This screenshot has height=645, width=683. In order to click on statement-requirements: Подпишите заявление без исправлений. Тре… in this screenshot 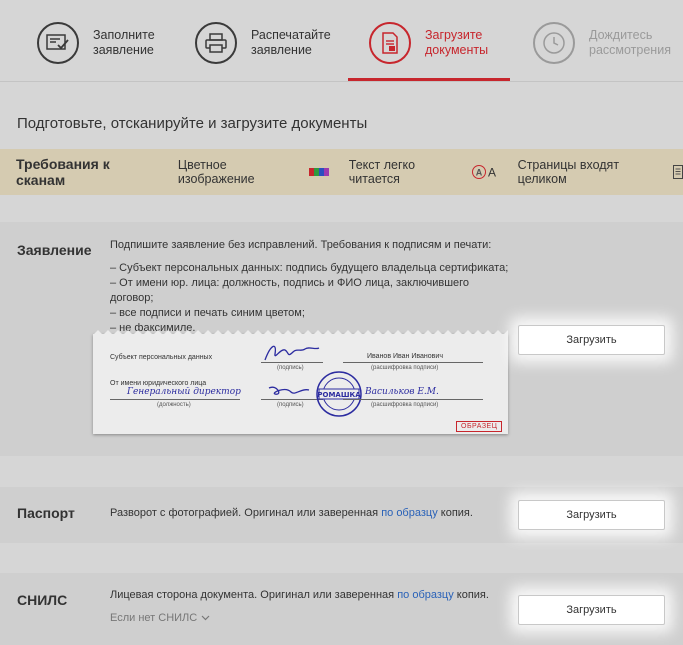, I will do `click(309, 286)`.